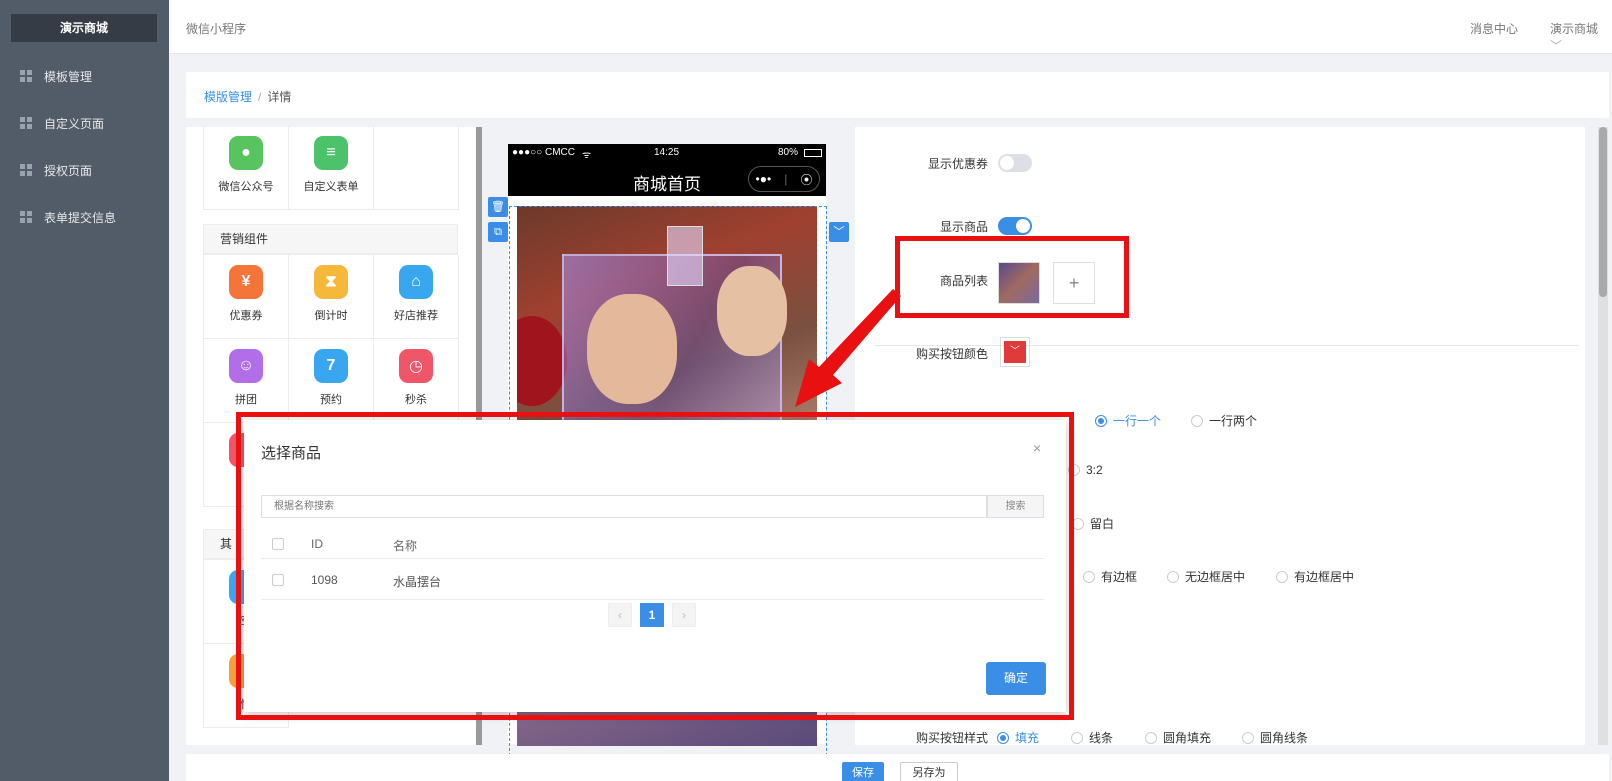 The width and height of the screenshot is (1612, 781). What do you see at coordinates (1603, 212) in the screenshot?
I see `scrollbar-thumb` at bounding box center [1603, 212].